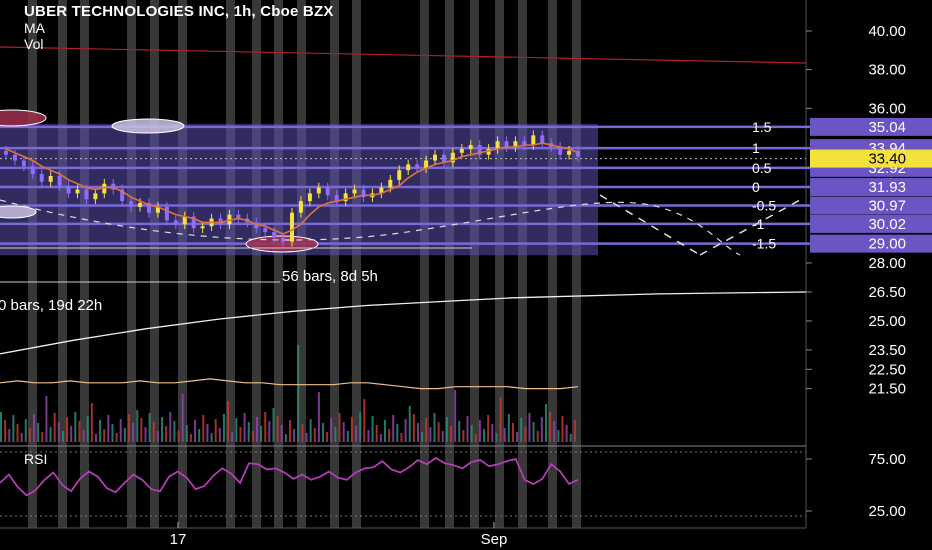  Describe the element at coordinates (887, 31) in the screenshot. I see `price-tick-label-0: 40.00` at that location.